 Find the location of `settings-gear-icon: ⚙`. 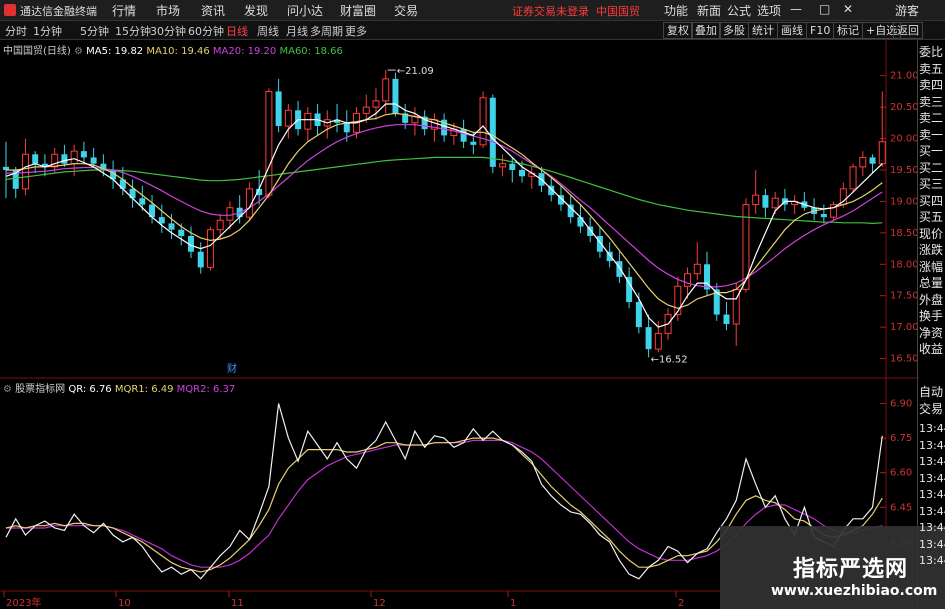

settings-gear-icon: ⚙ is located at coordinates (78, 51).